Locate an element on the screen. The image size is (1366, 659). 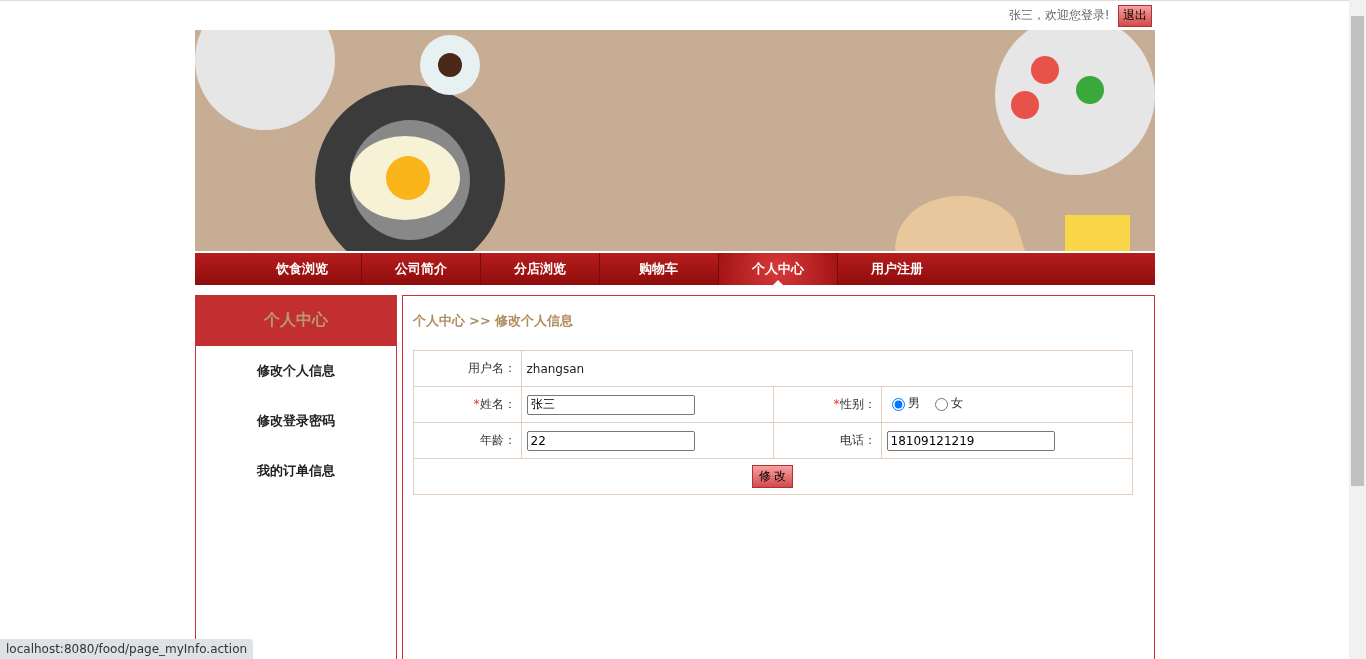
field-label: 姓名： is located at coordinates (497, 404).